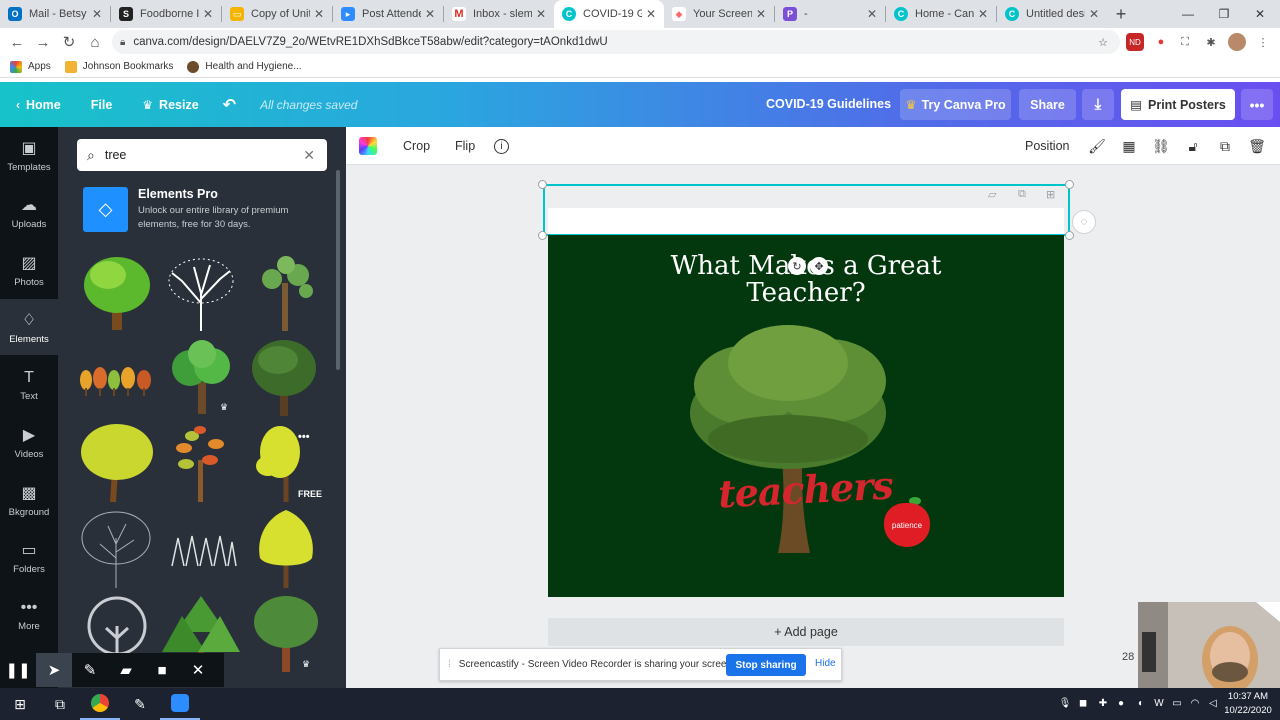 This screenshot has height=720, width=1280. Describe the element at coordinates (830, 14) in the screenshot. I see `browser-tab: P - ✕` at that location.